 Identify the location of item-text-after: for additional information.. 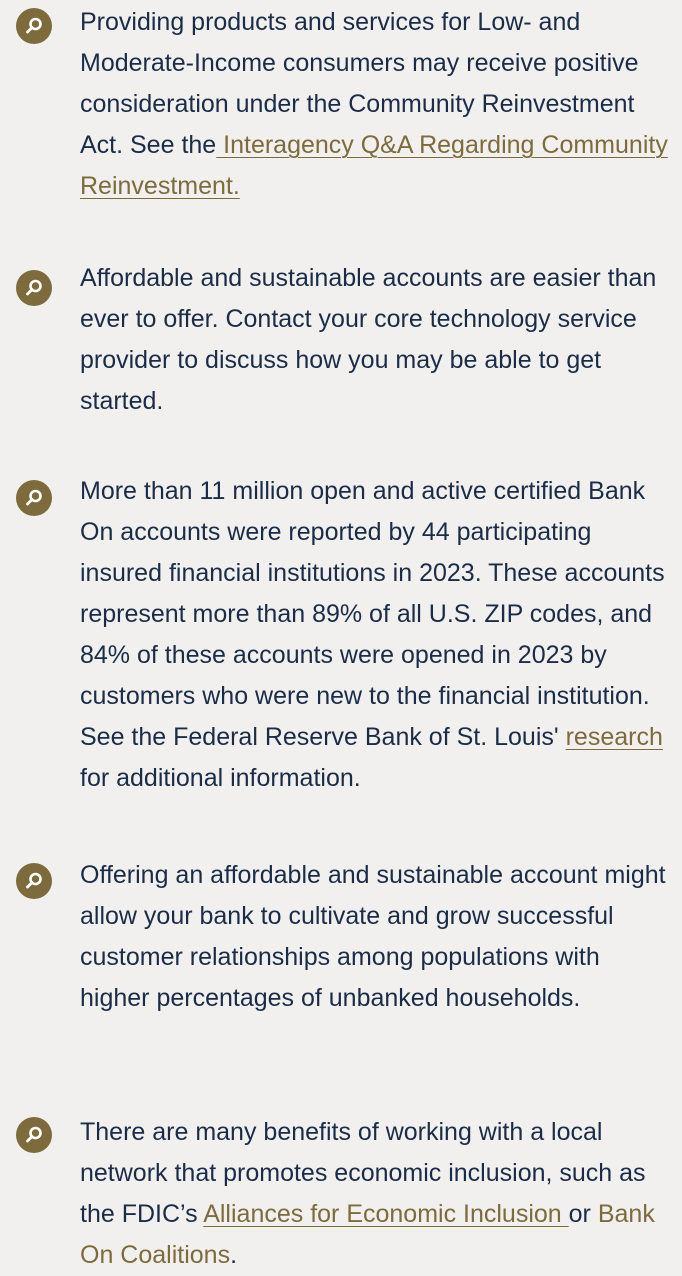
(220, 778).